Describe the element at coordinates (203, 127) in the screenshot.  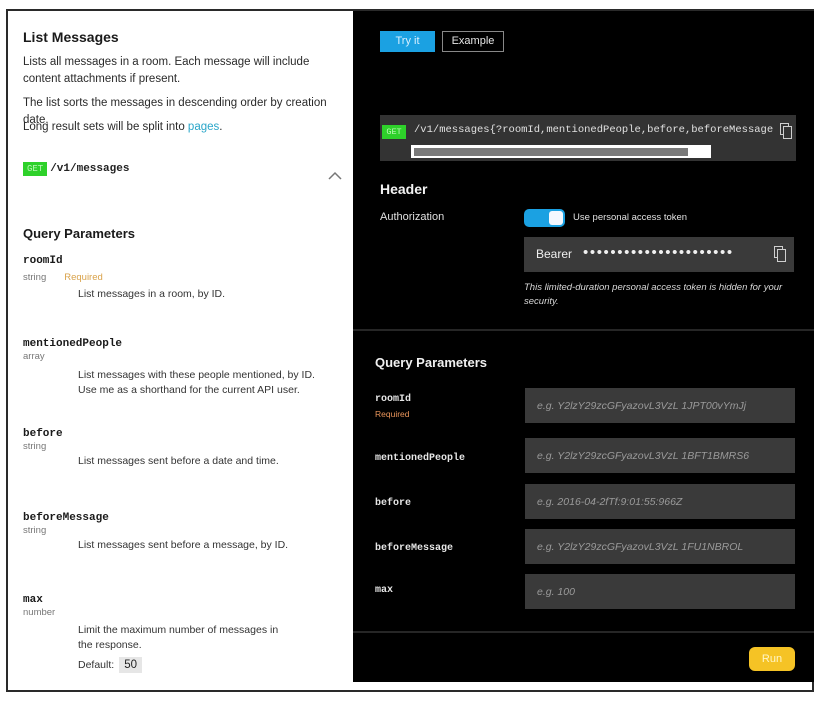
I see `pages-link: pages` at that location.